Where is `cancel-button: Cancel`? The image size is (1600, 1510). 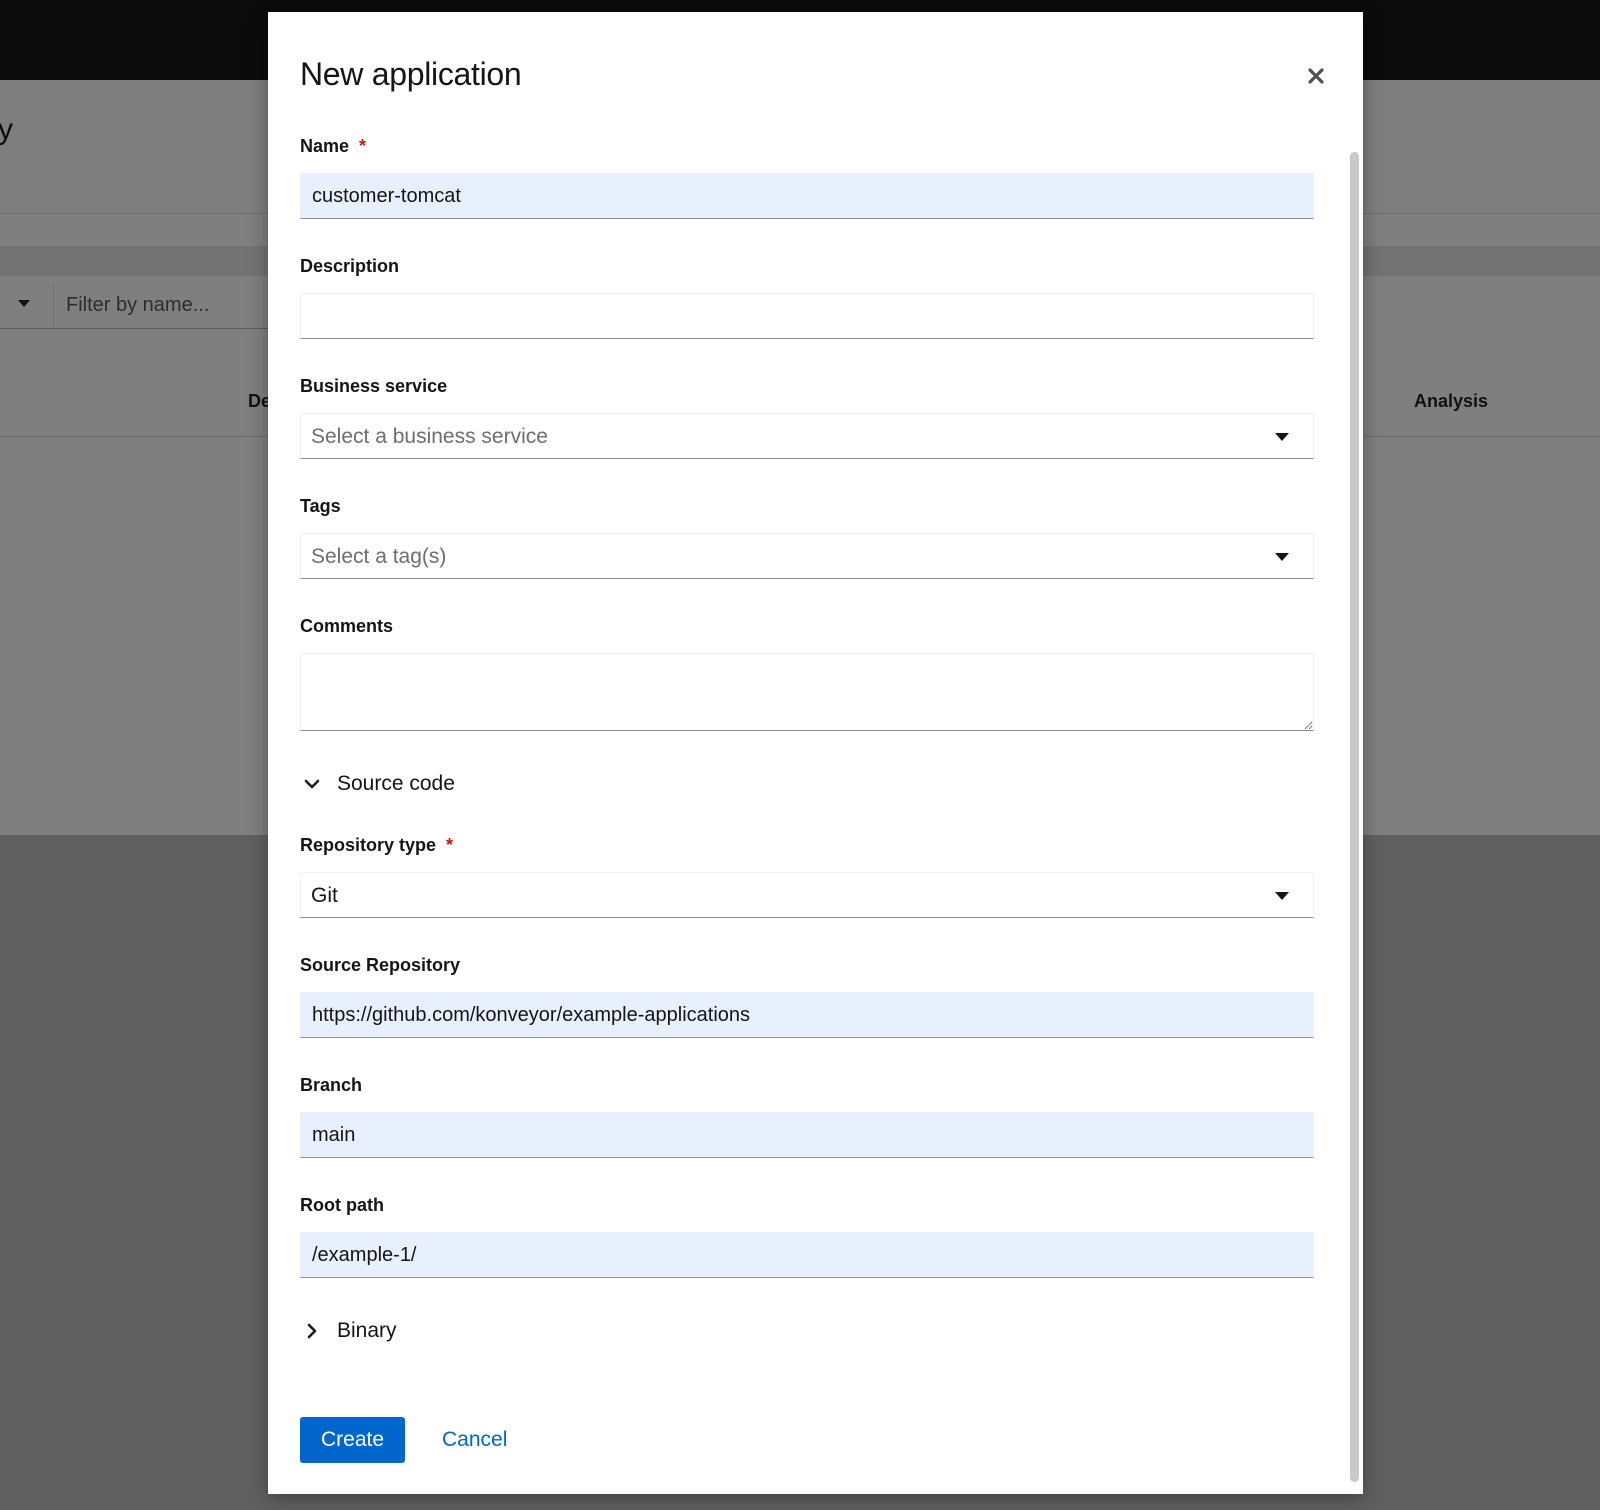
cancel-button: Cancel is located at coordinates (474, 1440).